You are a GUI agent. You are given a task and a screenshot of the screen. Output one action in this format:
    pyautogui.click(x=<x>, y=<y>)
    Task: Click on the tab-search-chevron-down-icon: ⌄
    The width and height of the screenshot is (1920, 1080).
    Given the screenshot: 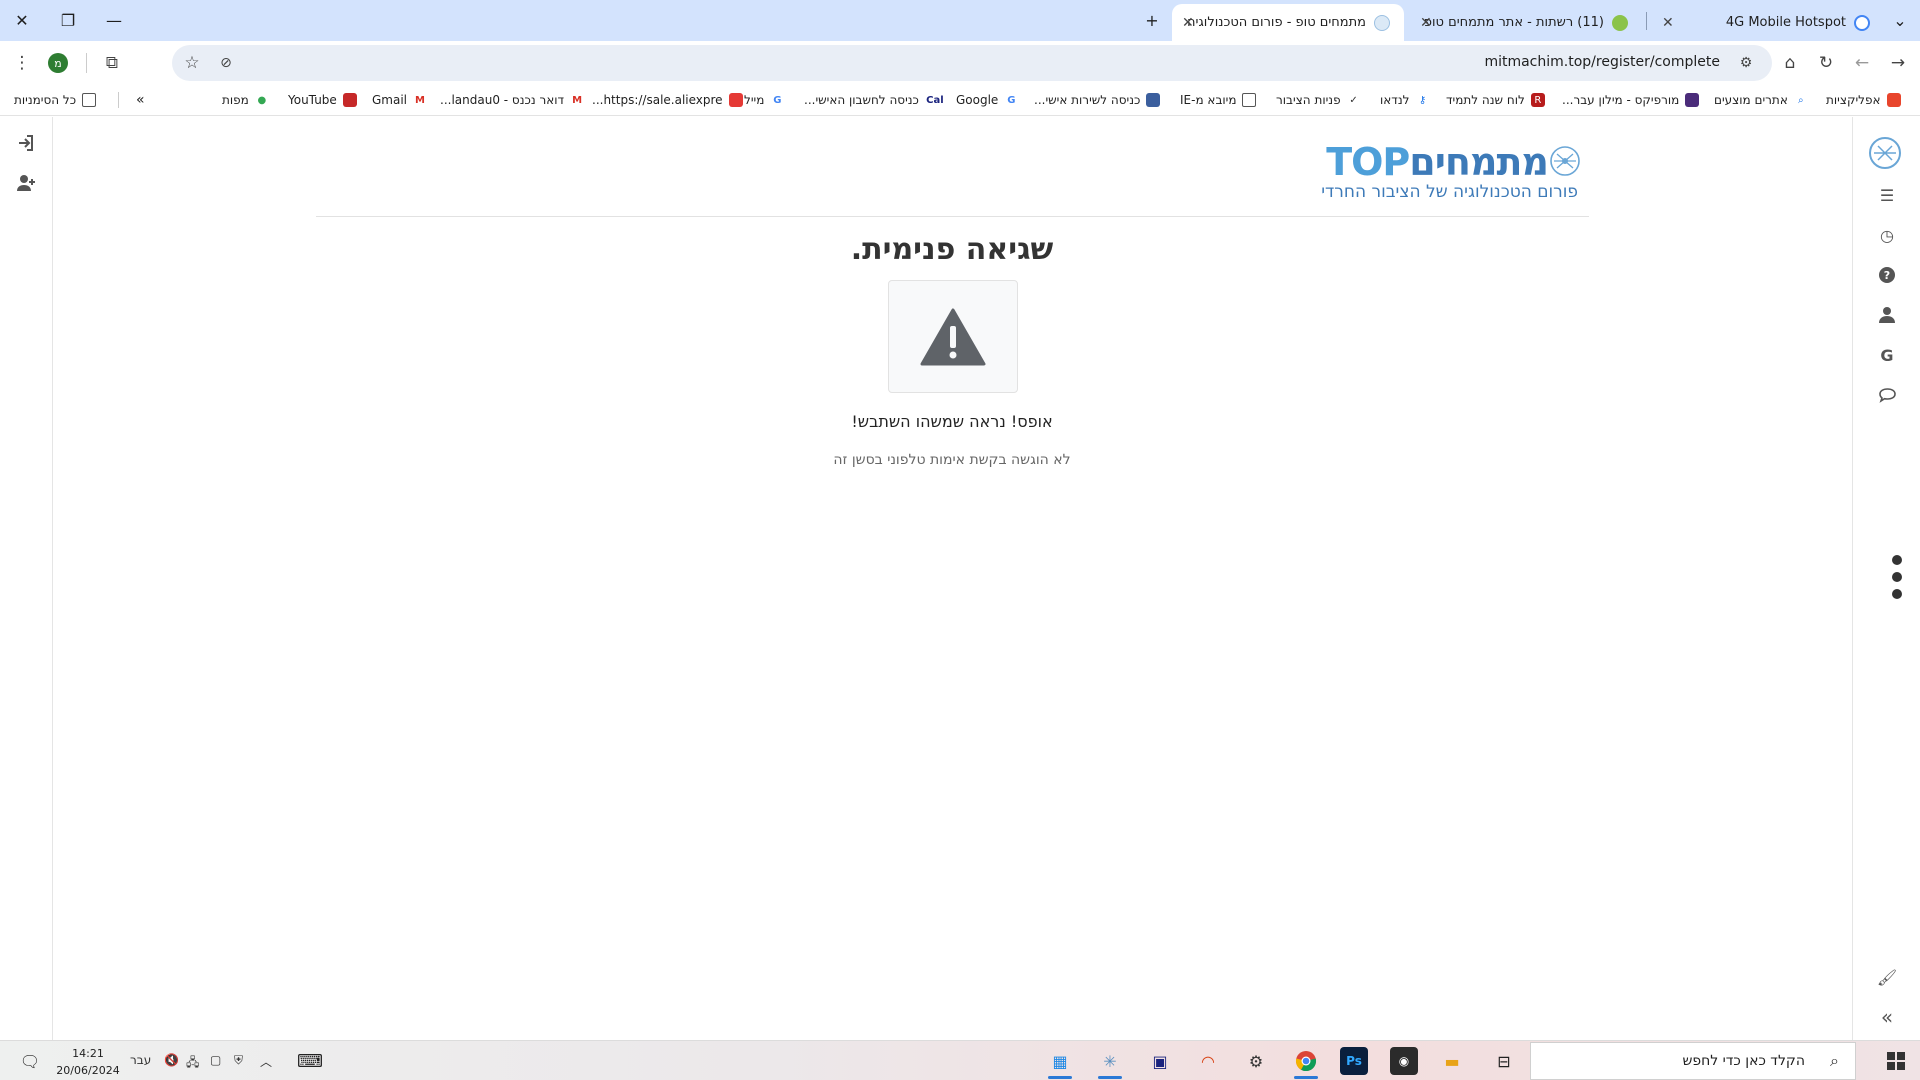 What is the action you would take?
    pyautogui.click(x=1900, y=20)
    